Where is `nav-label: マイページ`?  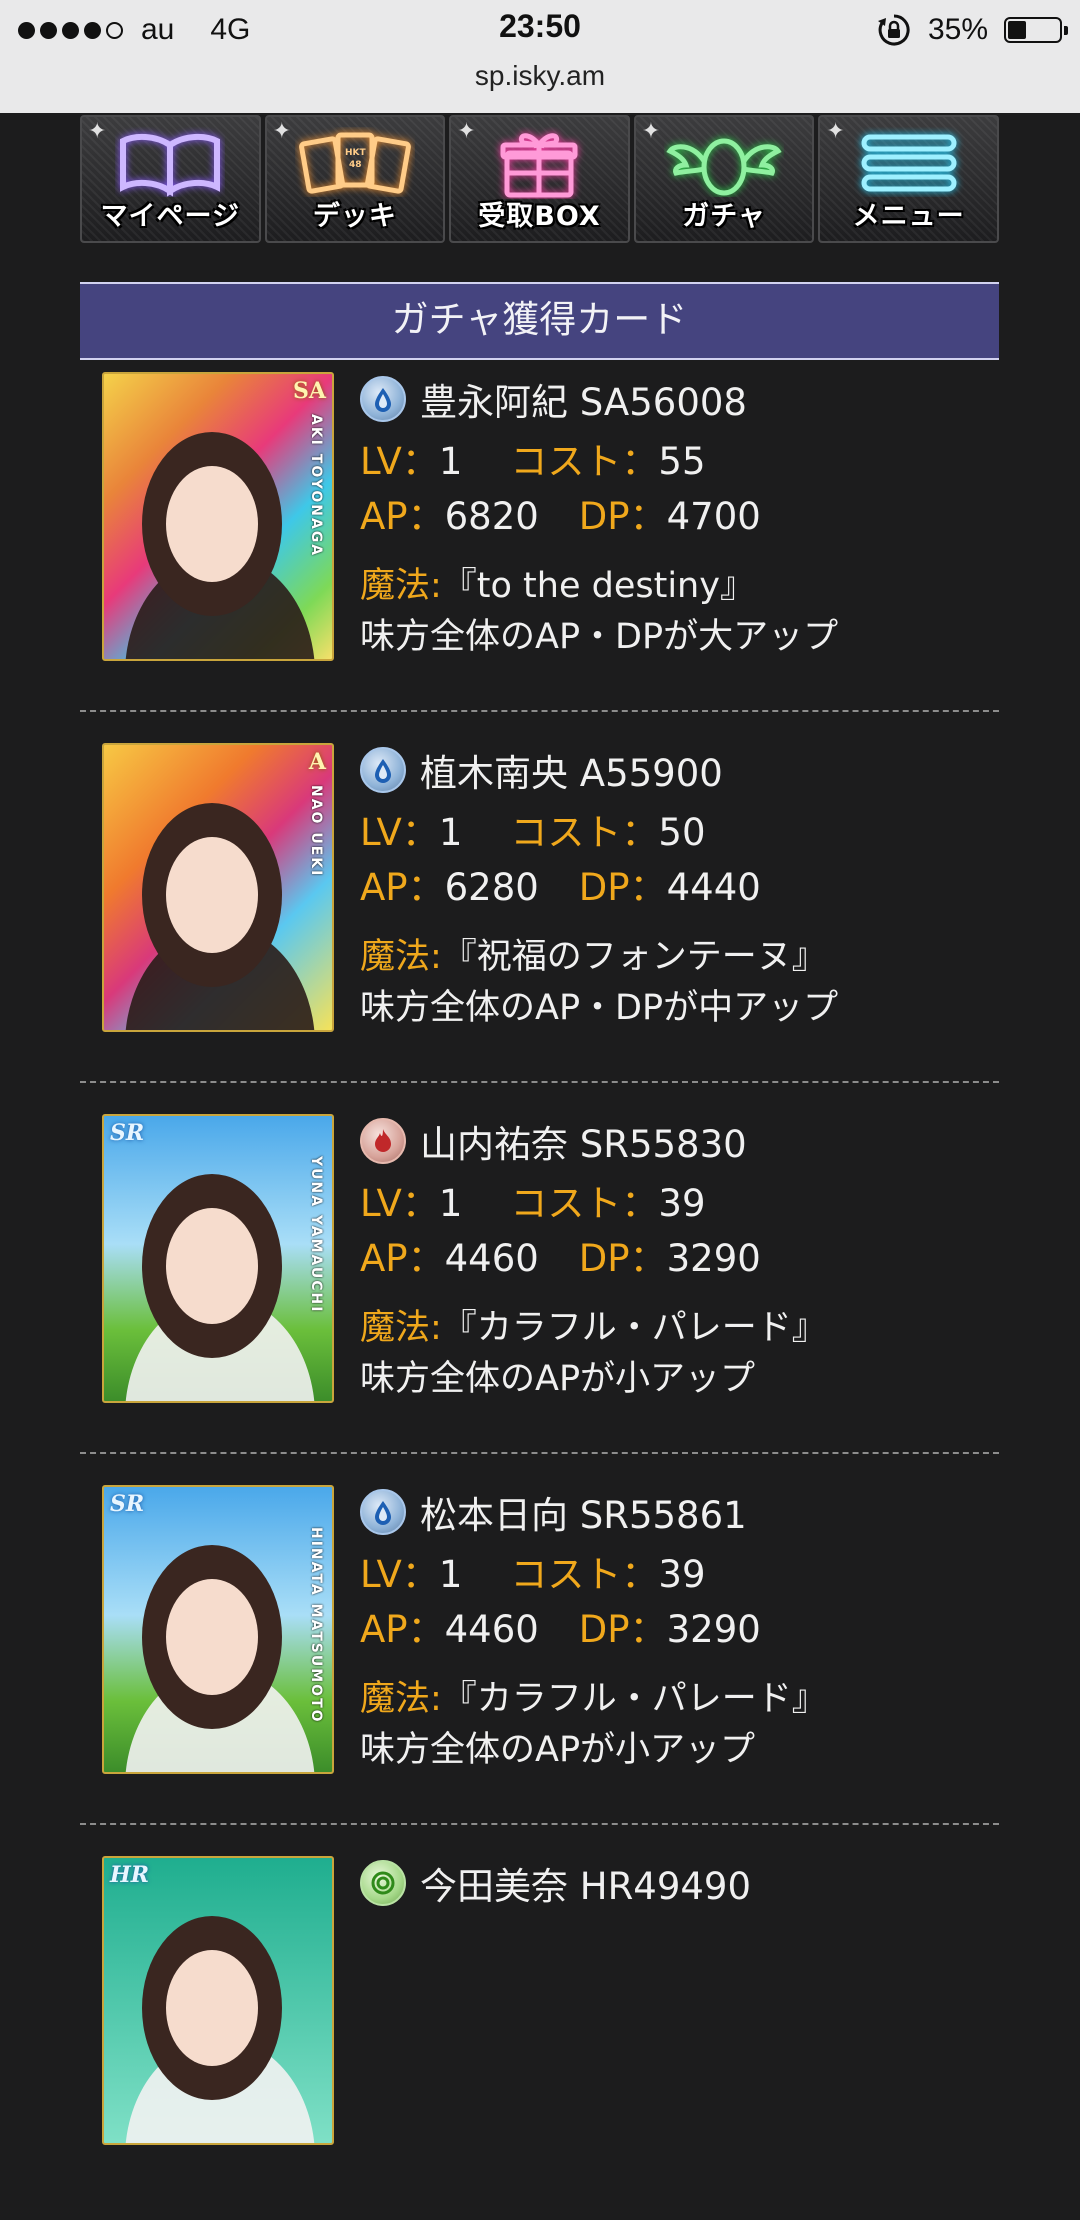
nav-label: マイページ is located at coordinates (170, 216).